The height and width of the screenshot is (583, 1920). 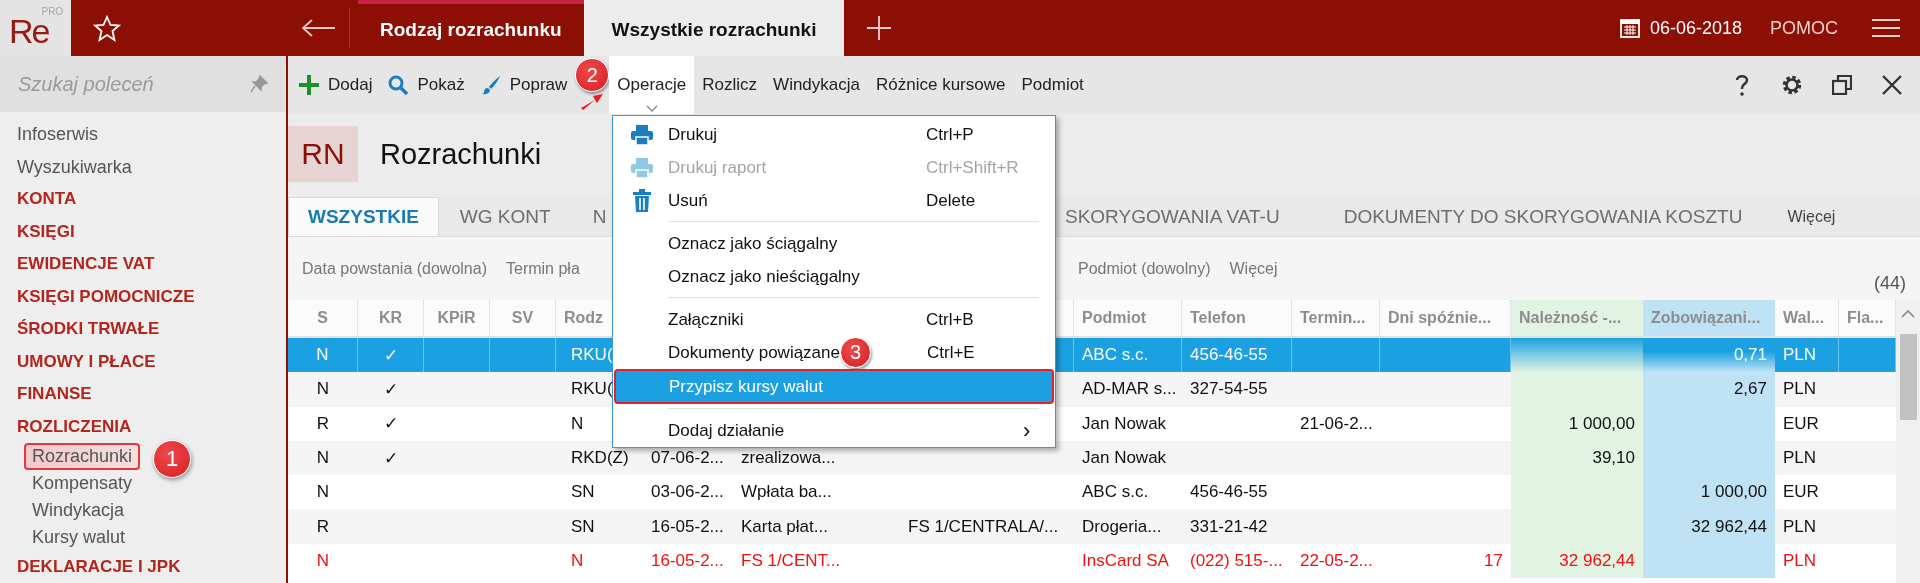 What do you see at coordinates (1052, 85) in the screenshot?
I see `toolbar-button: Podmiot` at bounding box center [1052, 85].